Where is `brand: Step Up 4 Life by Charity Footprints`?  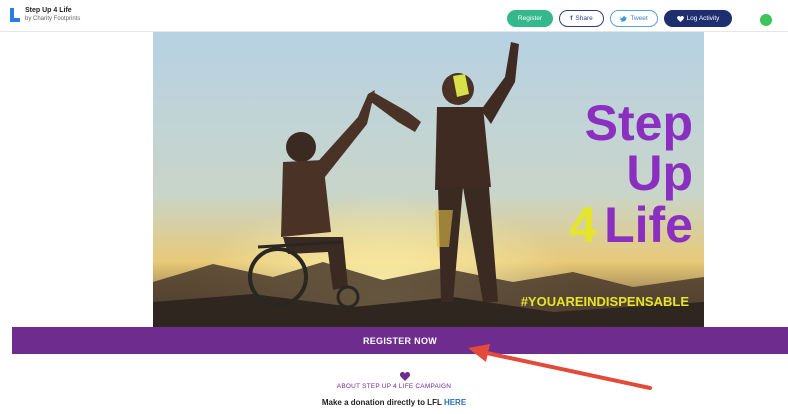 brand: Step Up 4 Life by Charity Footprints is located at coordinates (45, 15).